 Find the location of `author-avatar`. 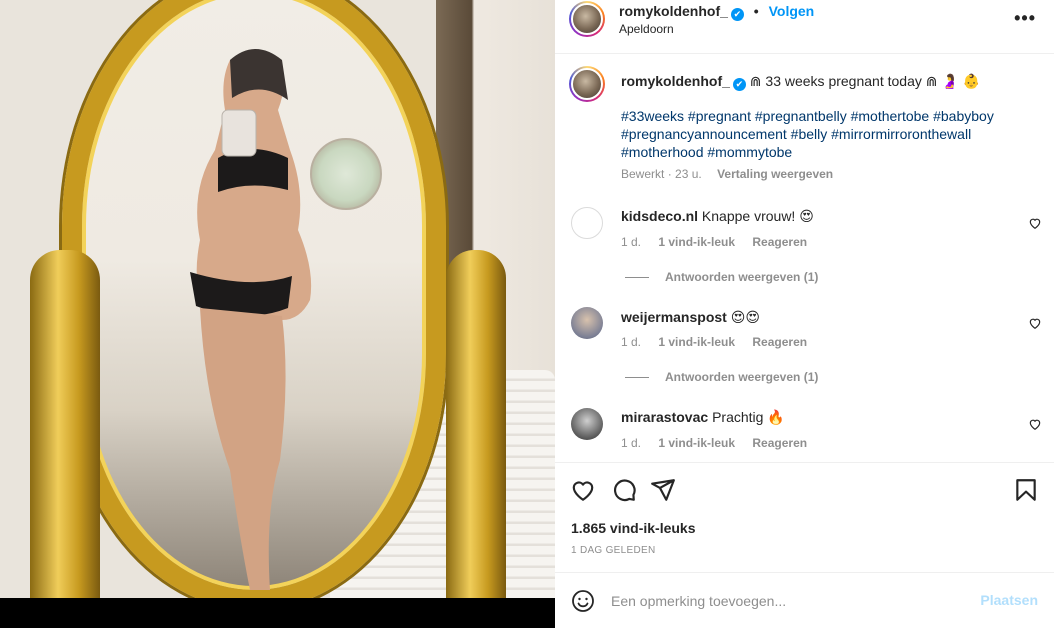

author-avatar is located at coordinates (587, 19).